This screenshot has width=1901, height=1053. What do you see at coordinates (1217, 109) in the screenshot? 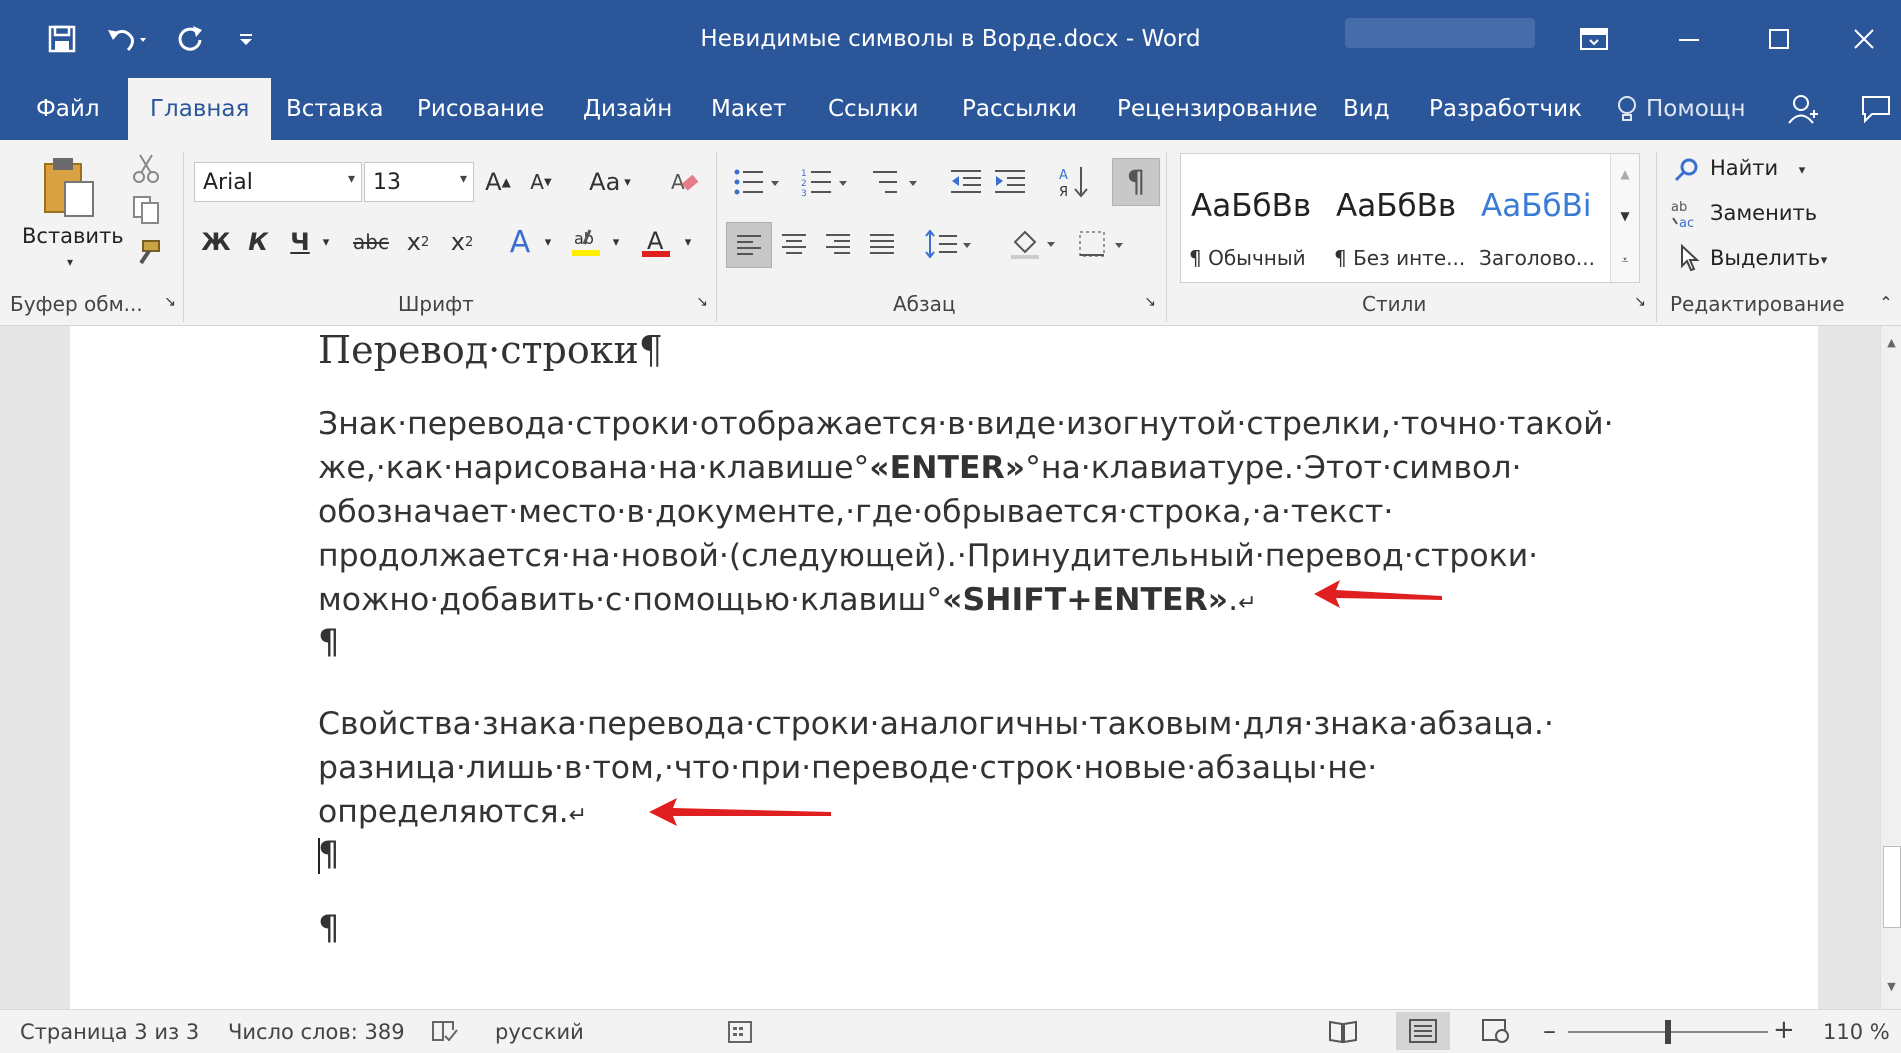
I see `tab-review: Рецензирование` at bounding box center [1217, 109].